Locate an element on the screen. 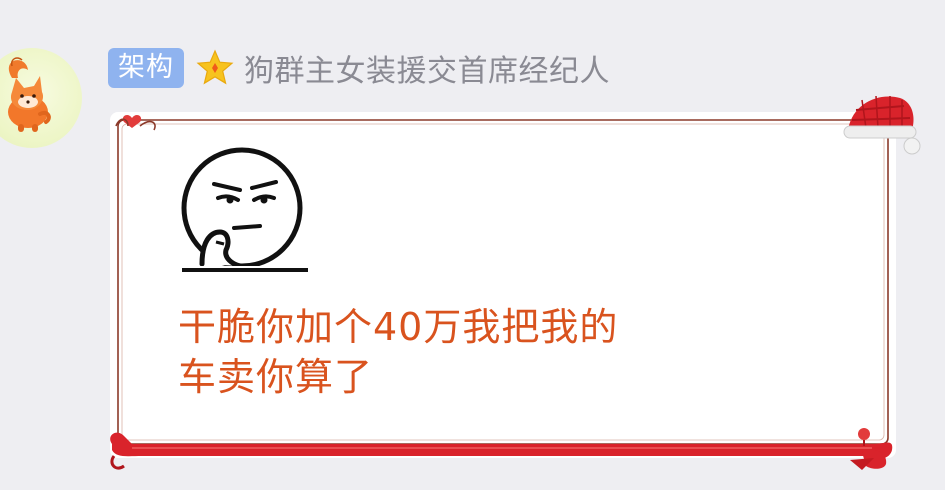 This screenshot has height=490, width=945. sender-nickname: 狗群主女装援交首席经纪人 is located at coordinates (427, 68).